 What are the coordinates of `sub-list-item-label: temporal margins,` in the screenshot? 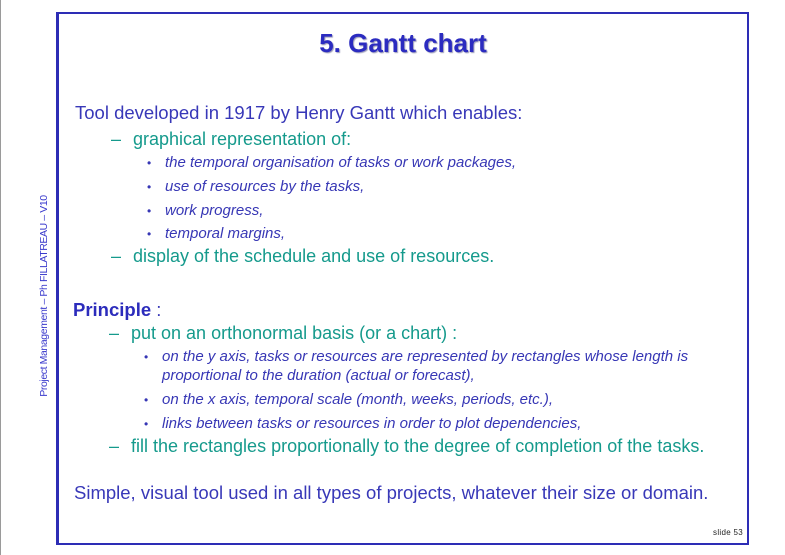 It's located at (225, 233).